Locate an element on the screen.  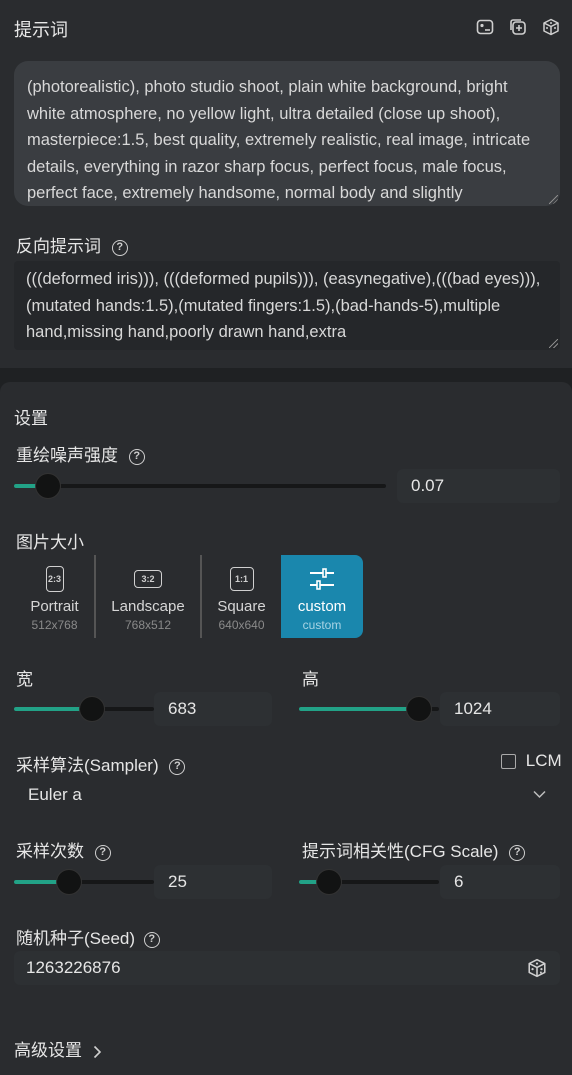
height-slider-fill is located at coordinates (359, 709).